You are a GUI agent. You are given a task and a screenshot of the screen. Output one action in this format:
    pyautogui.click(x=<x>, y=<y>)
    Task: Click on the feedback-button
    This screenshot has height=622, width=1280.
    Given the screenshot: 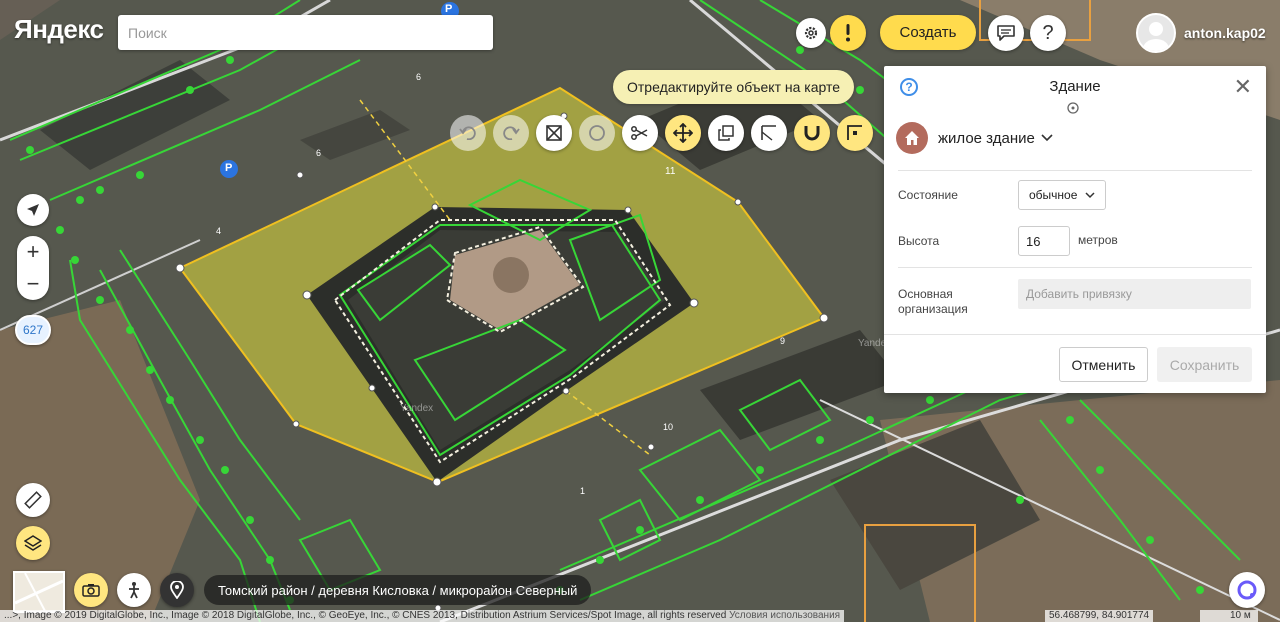 What is the action you would take?
    pyautogui.click(x=1006, y=33)
    